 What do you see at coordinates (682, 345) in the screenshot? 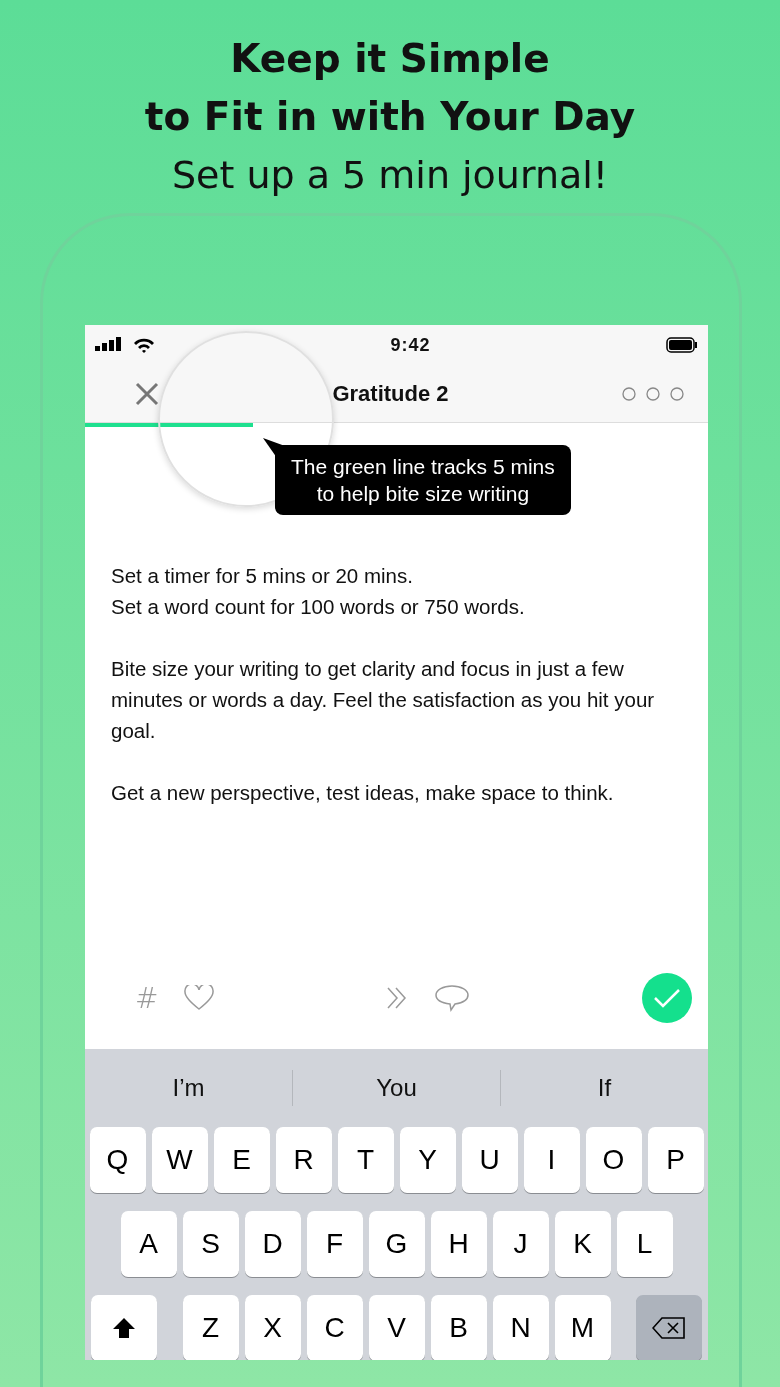
I see `battery-icon` at bounding box center [682, 345].